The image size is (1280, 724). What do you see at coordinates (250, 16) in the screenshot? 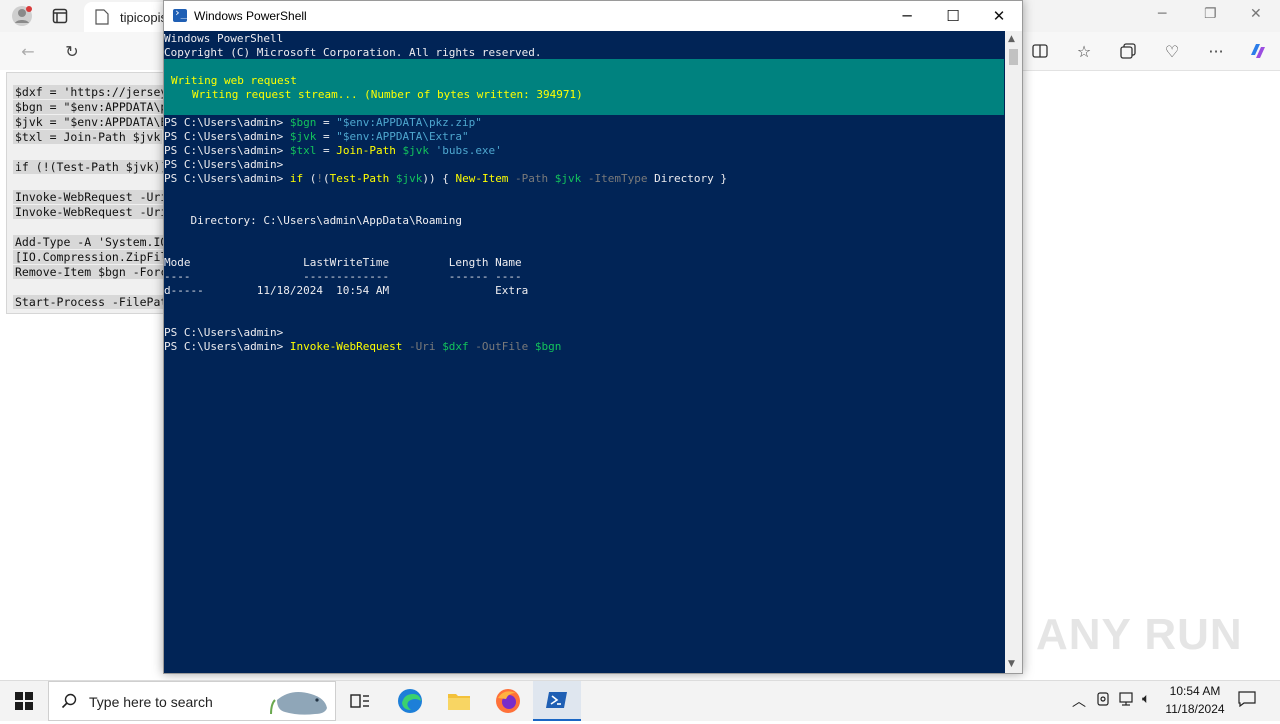
I see `window-title: Windows PowerShell` at bounding box center [250, 16].